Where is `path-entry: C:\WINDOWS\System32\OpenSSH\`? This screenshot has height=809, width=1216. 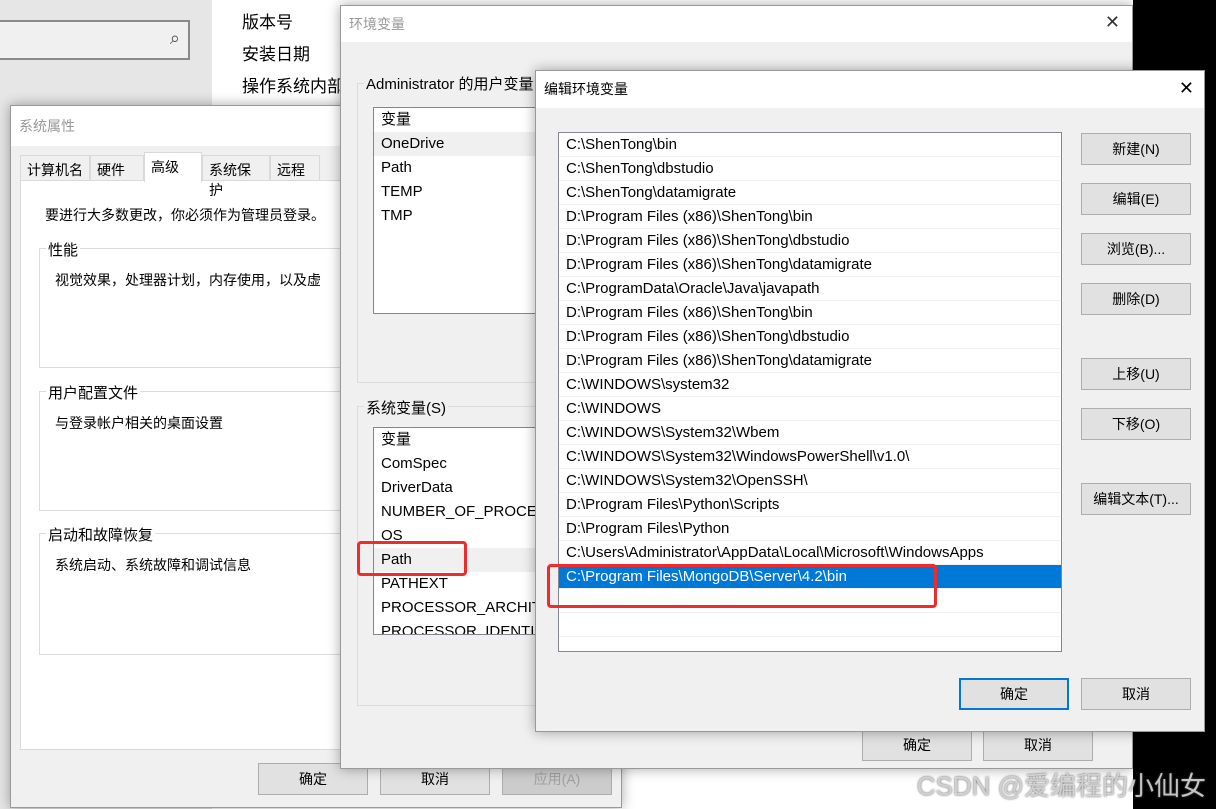
path-entry: C:\WINDOWS\System32\OpenSSH\ is located at coordinates (810, 481).